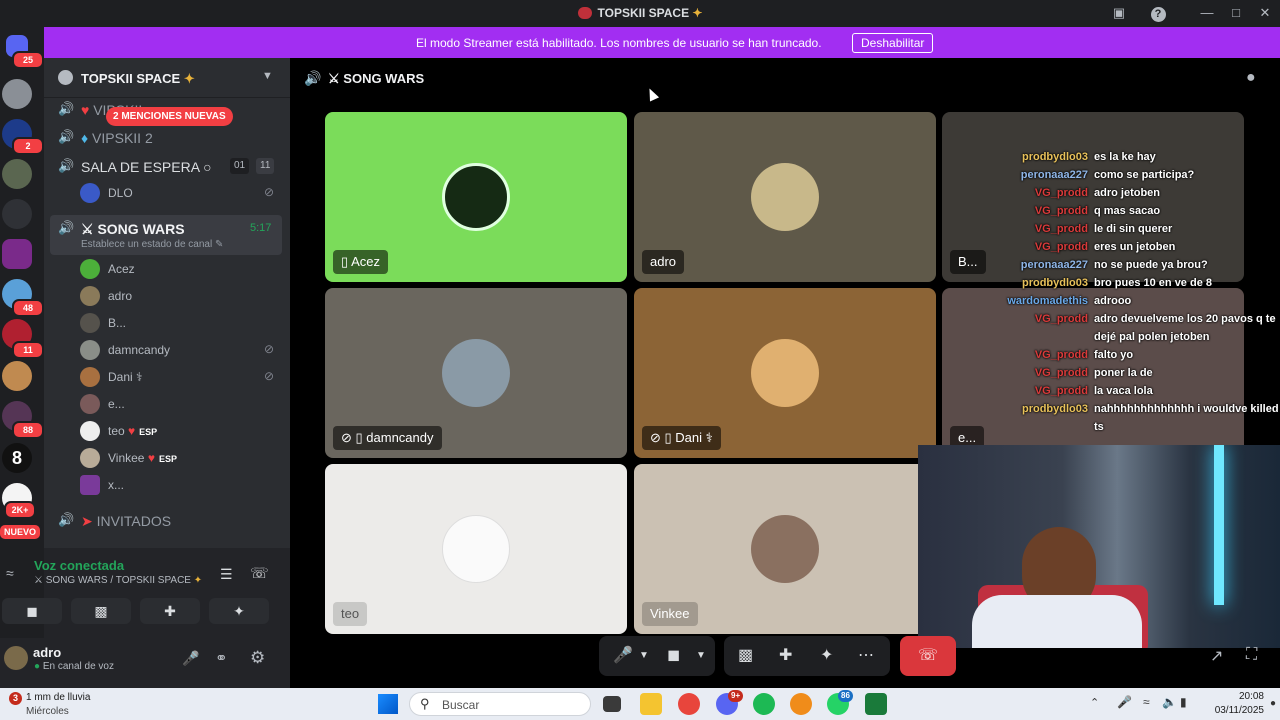  What do you see at coordinates (1169, 702) in the screenshot?
I see `volume-icon: 🔈` at bounding box center [1169, 702].